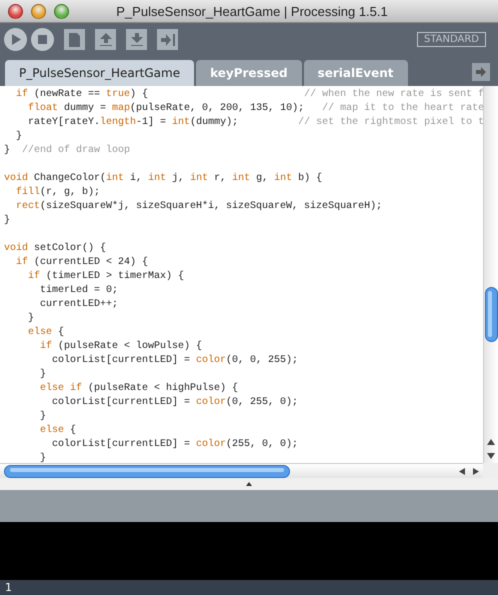  Describe the element at coordinates (164, 179) in the screenshot. I see `code-line: void ChangeColor(int i, int j, int r, int g, int b) {` at that location.